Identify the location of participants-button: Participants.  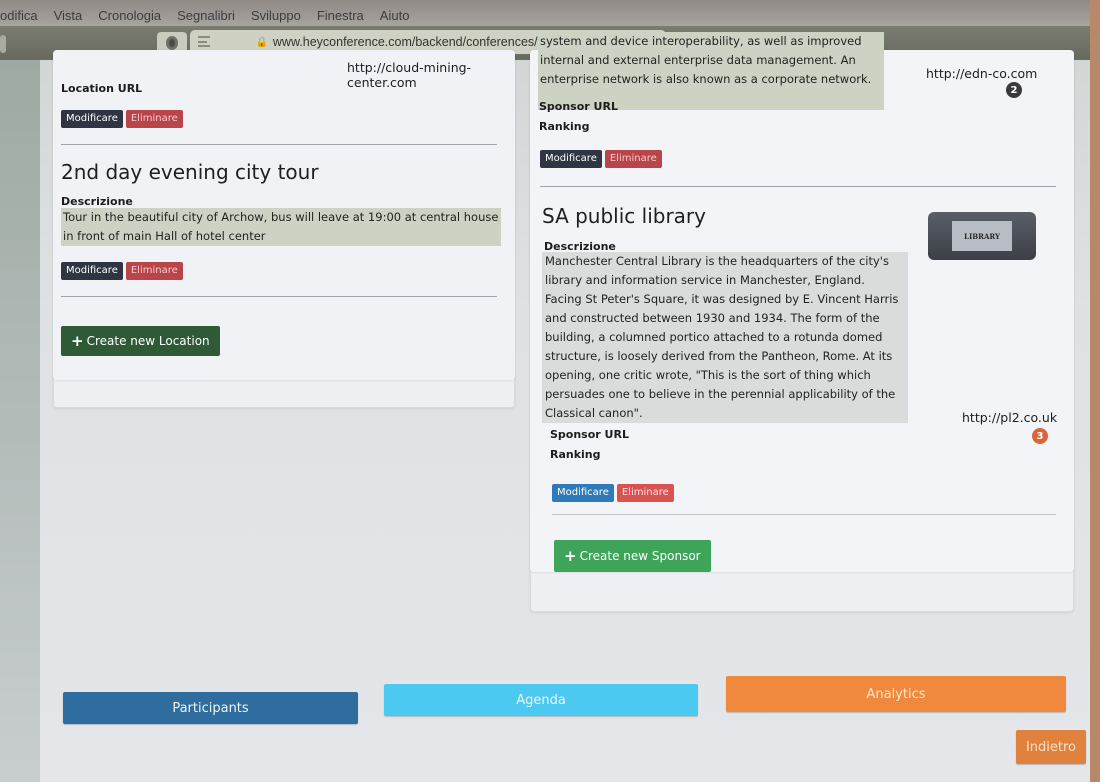
(210, 708).